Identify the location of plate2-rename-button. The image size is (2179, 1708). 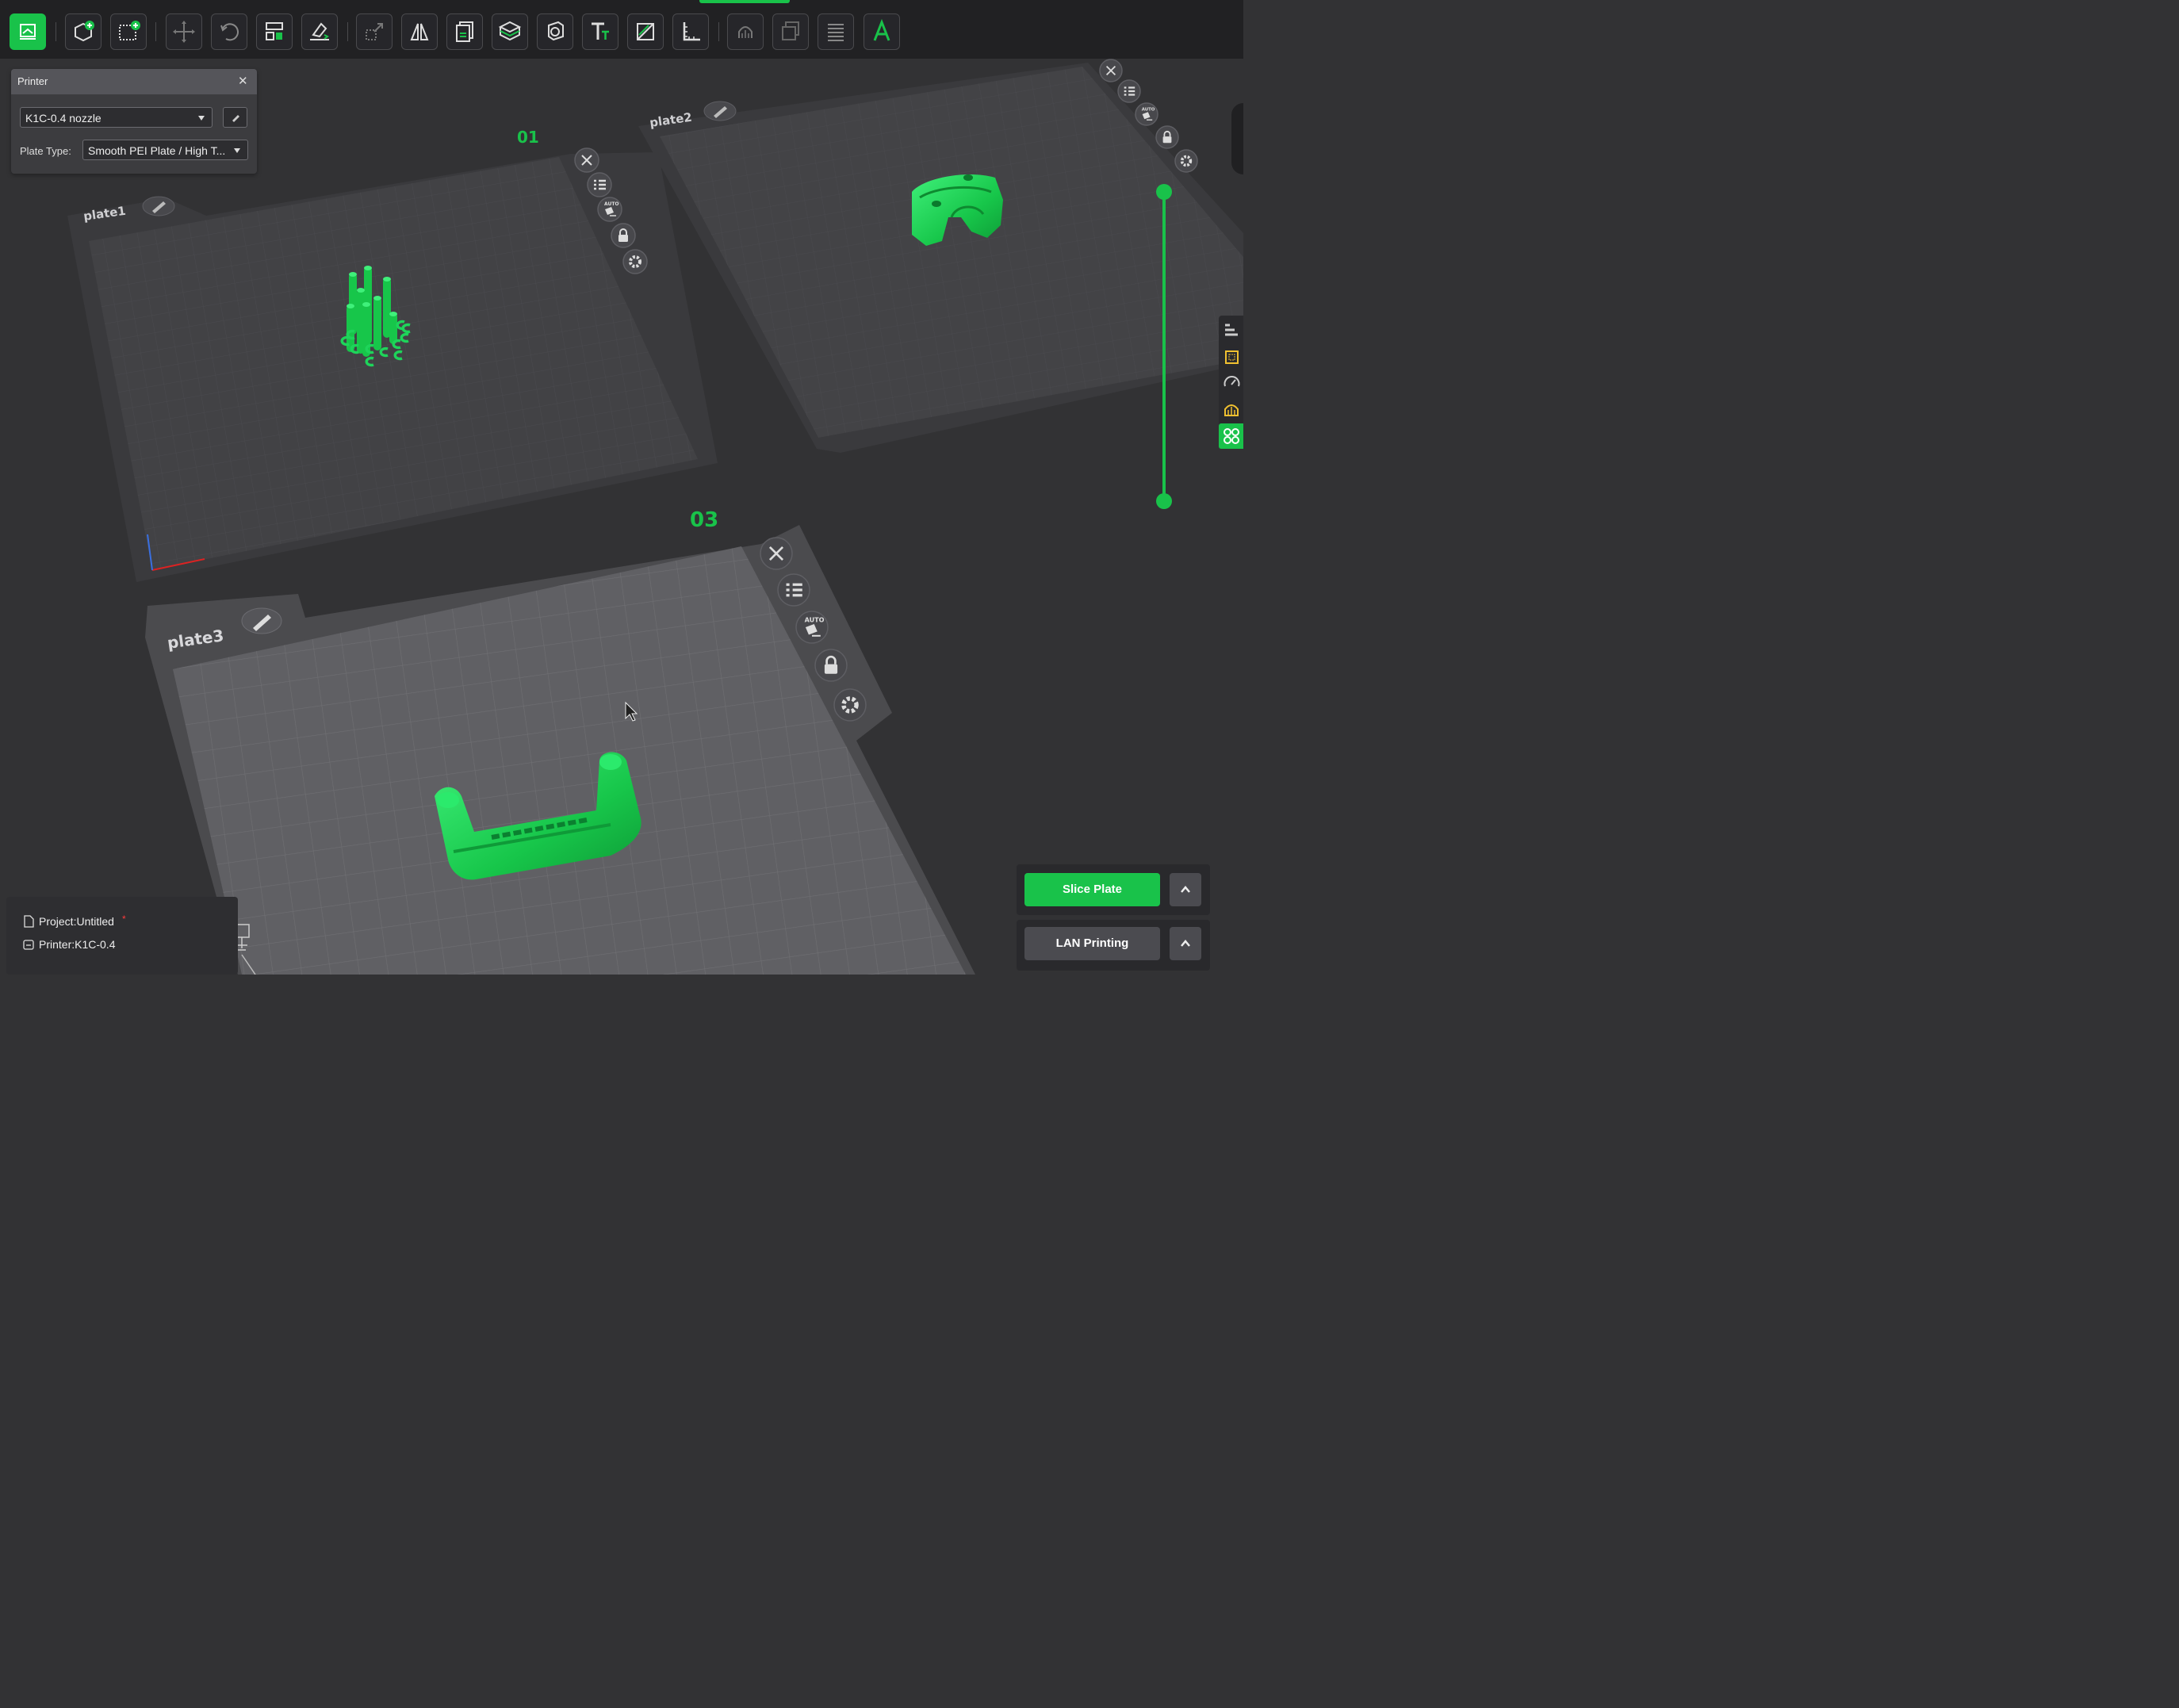
(720, 111).